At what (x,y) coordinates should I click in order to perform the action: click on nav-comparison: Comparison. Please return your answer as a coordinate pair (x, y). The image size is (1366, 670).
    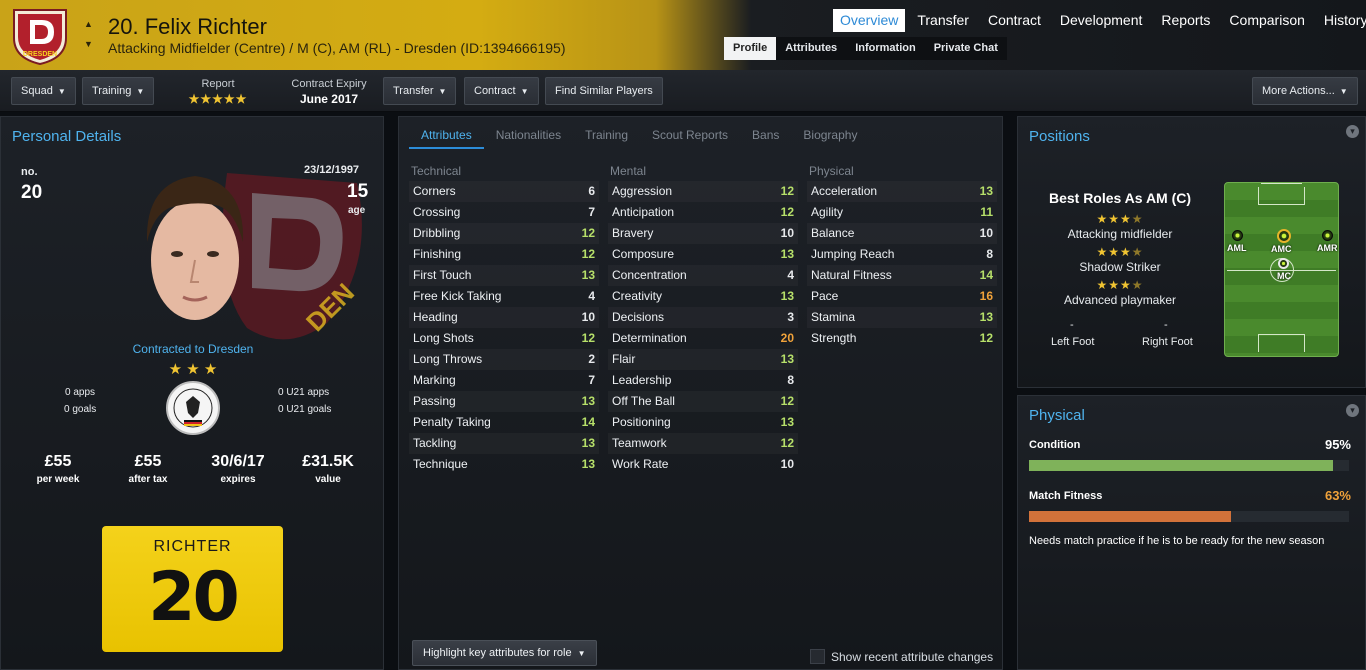
    Looking at the image, I should click on (1266, 20).